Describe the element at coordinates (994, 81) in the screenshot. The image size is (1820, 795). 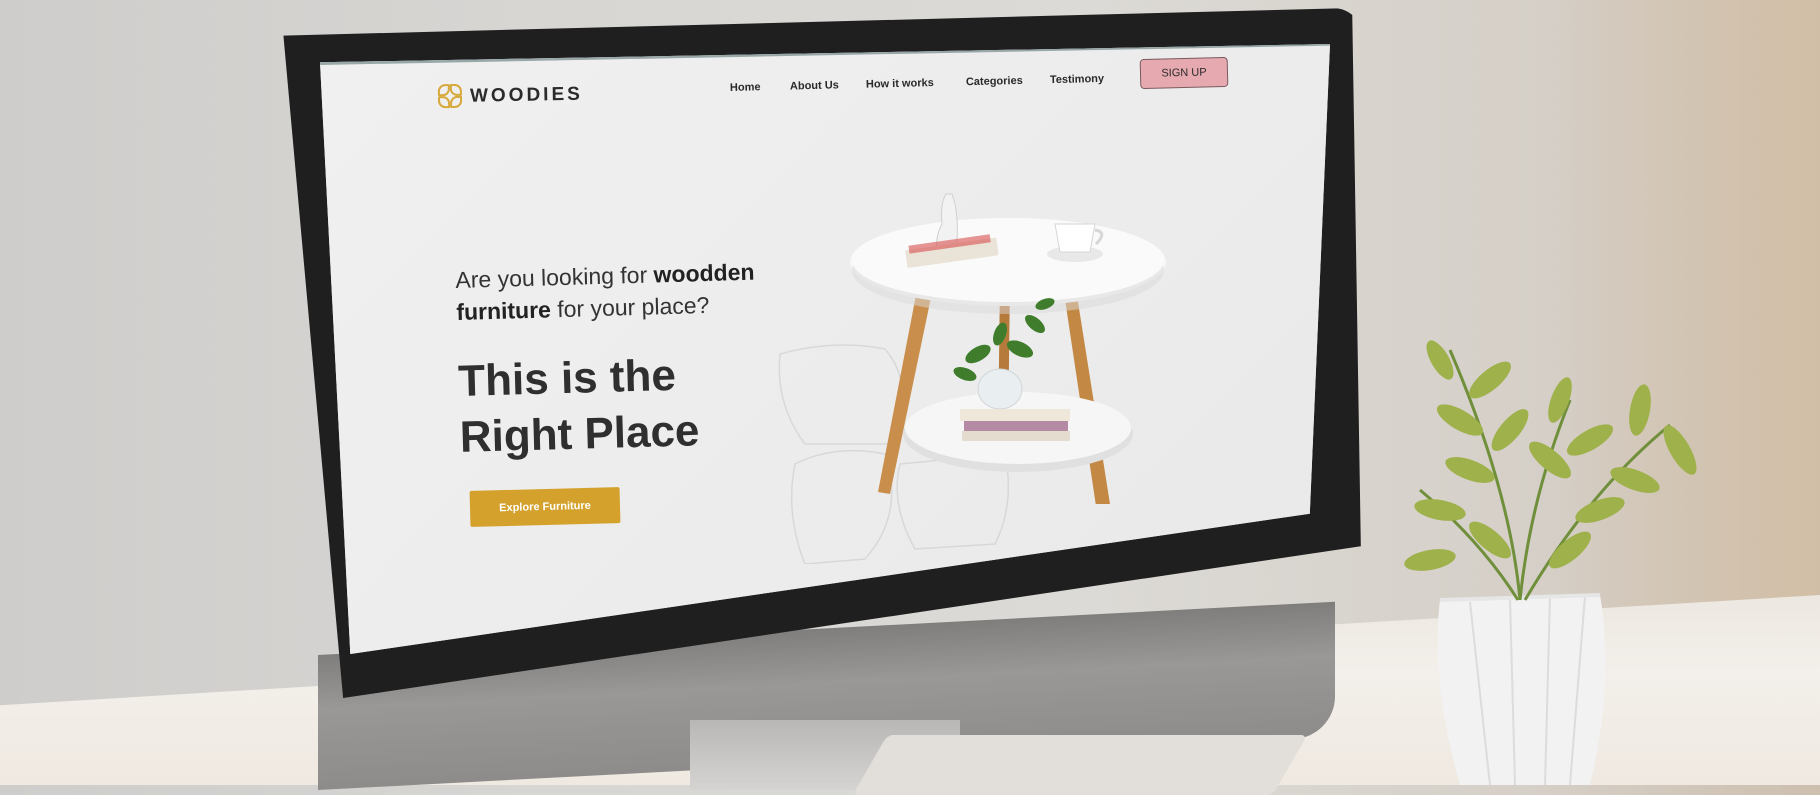
I see `nav-categories: Categories` at that location.